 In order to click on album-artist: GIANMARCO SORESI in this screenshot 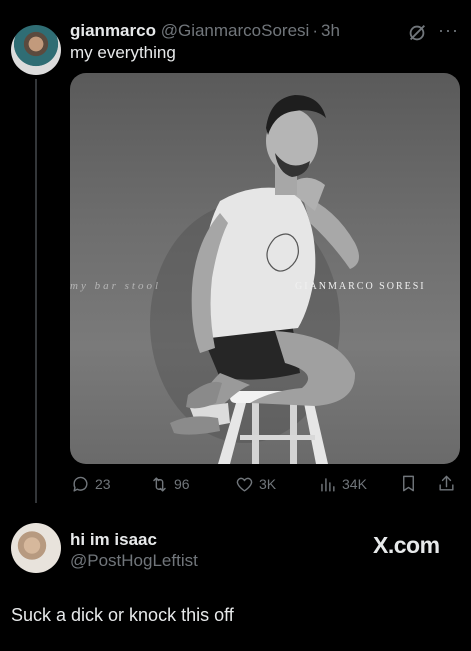, I will do `click(360, 286)`.